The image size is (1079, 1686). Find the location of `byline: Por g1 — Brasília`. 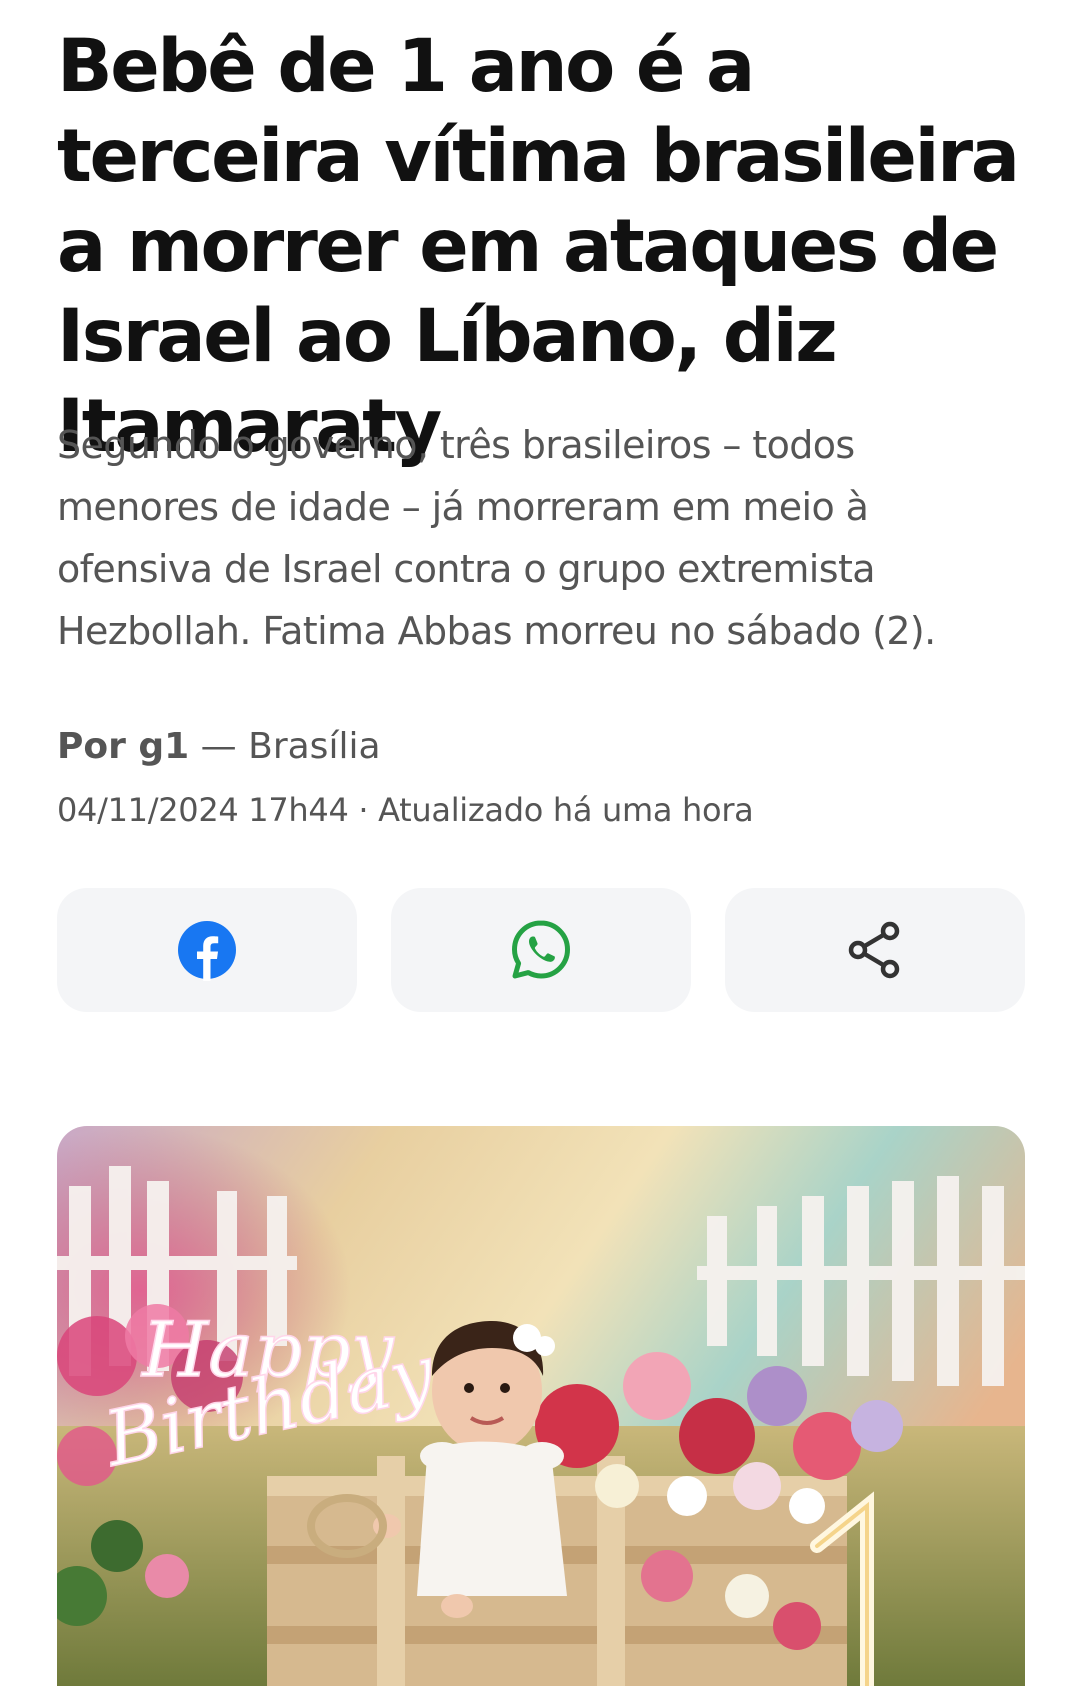

byline: Por g1 — Brasília is located at coordinates (219, 747).